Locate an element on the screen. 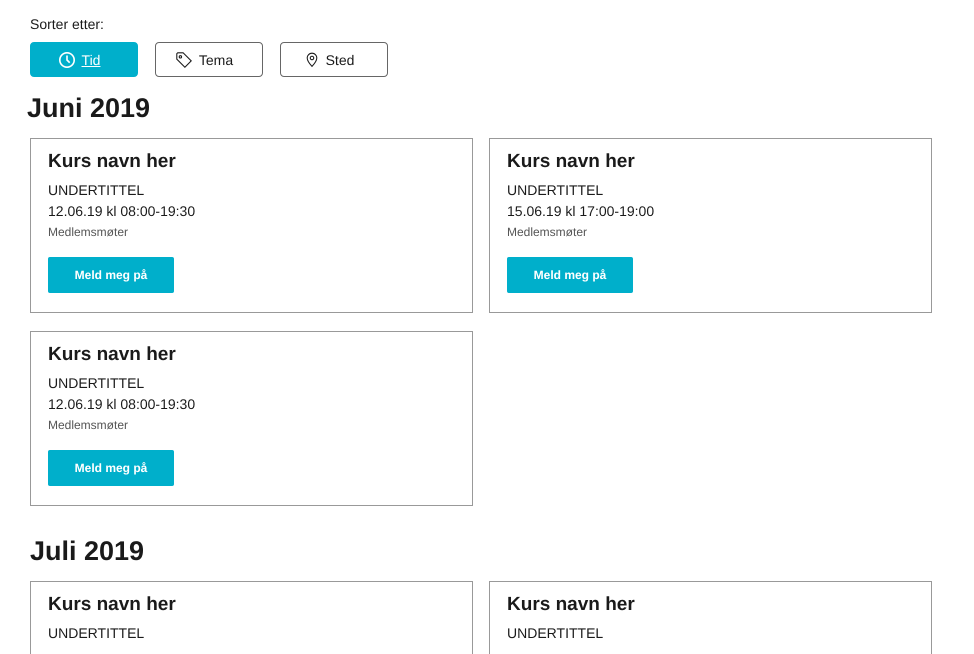 The image size is (974, 654). month-heading: Juni 2019 is located at coordinates (88, 108).